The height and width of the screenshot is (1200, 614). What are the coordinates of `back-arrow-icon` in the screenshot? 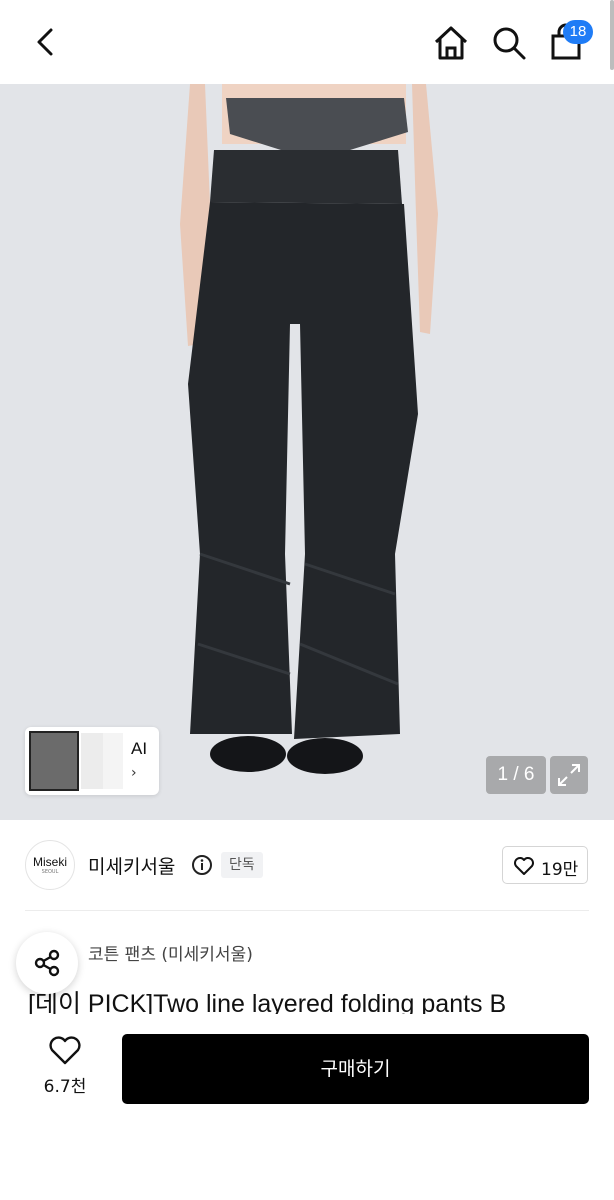 It's located at (46, 42).